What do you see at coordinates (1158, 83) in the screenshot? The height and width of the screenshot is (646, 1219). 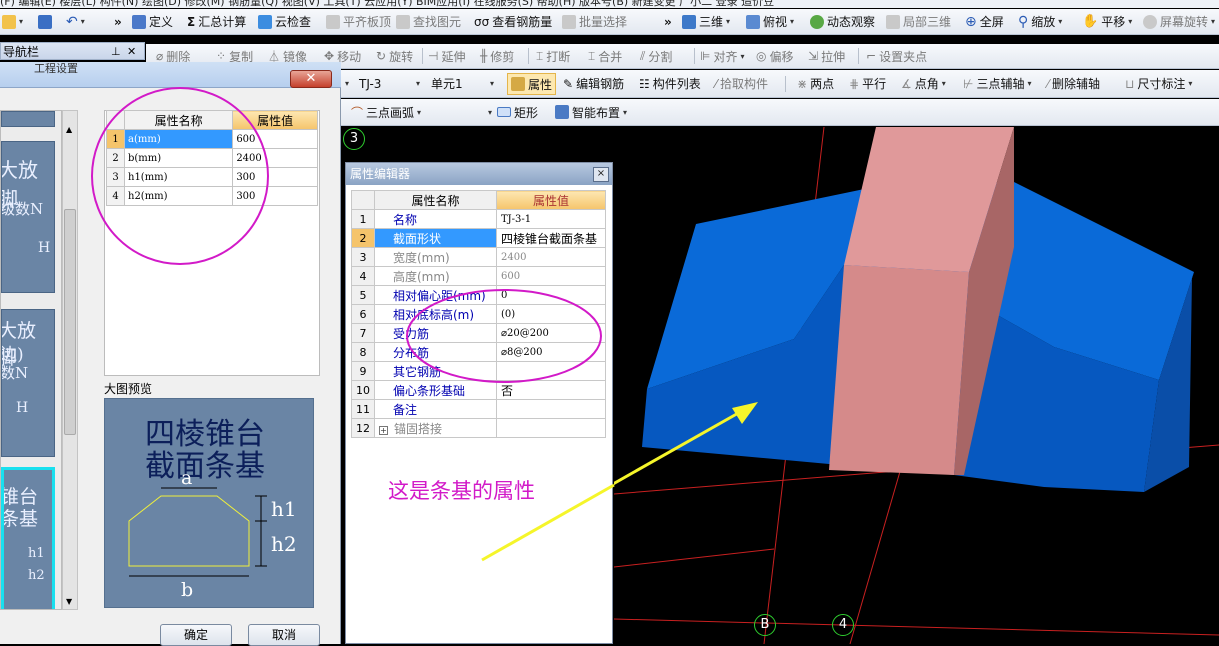 I see `dimension-button: ⊔ 尺寸标注 ▾` at bounding box center [1158, 83].